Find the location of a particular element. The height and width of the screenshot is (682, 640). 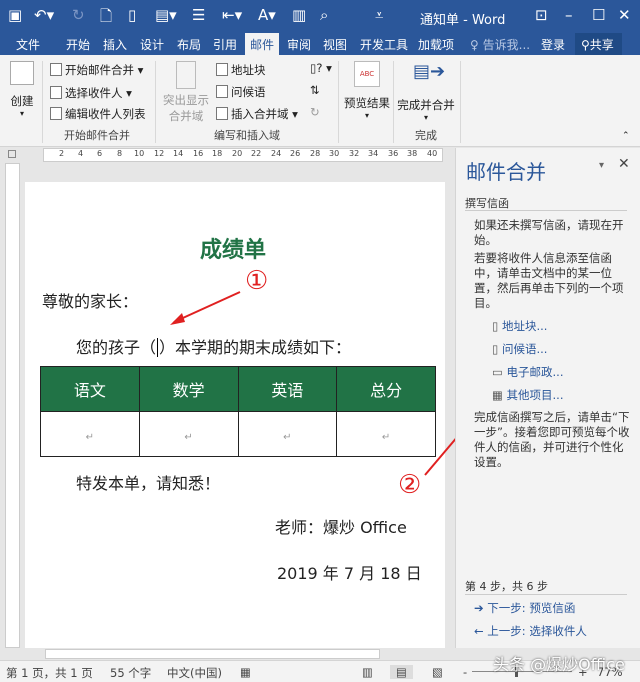

arrow-1-head is located at coordinates (177, 319).